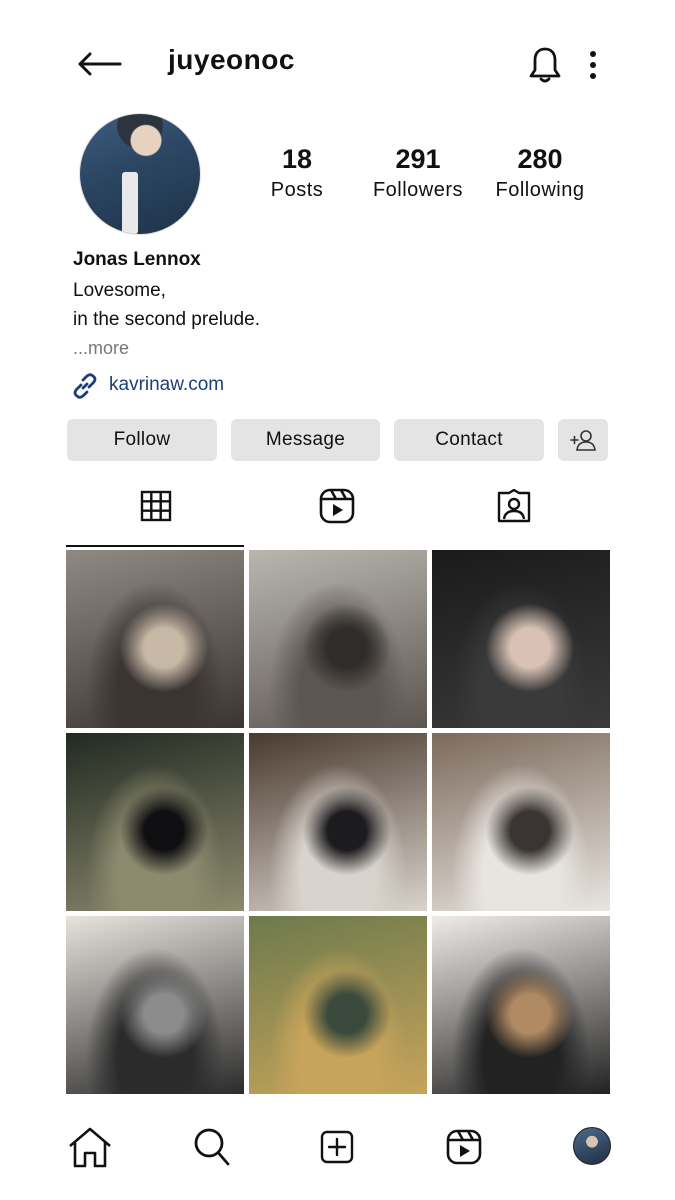  I want to click on more-options-button, so click(593, 65).